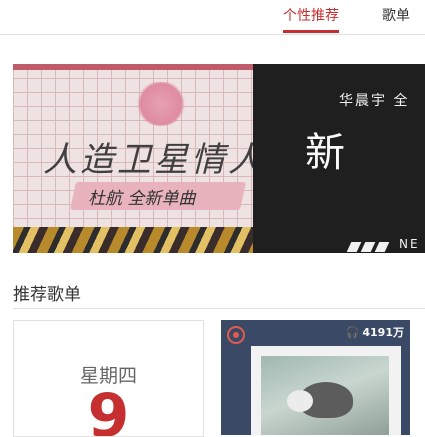 This screenshot has height=437, width=425. I want to click on section-title: 推荐歌单, so click(47, 295).